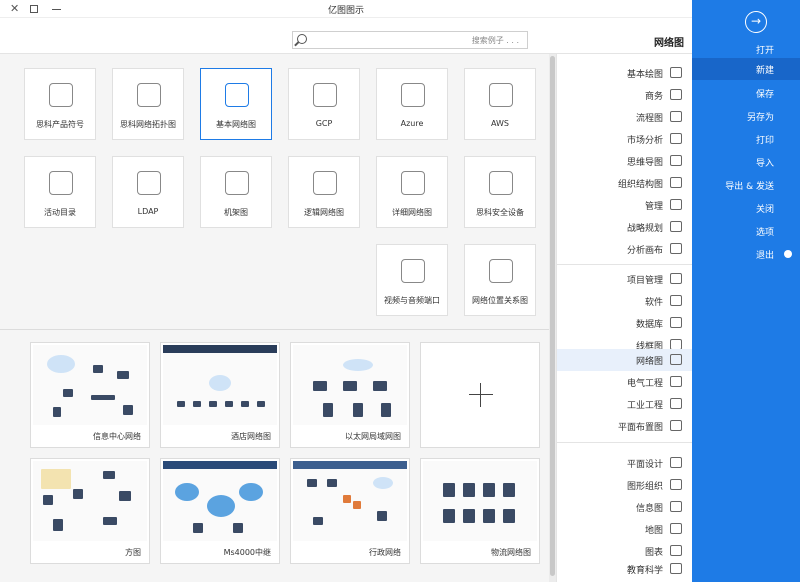 The image size is (800, 582). I want to click on category-item-electric: 电气工程, so click(625, 382).